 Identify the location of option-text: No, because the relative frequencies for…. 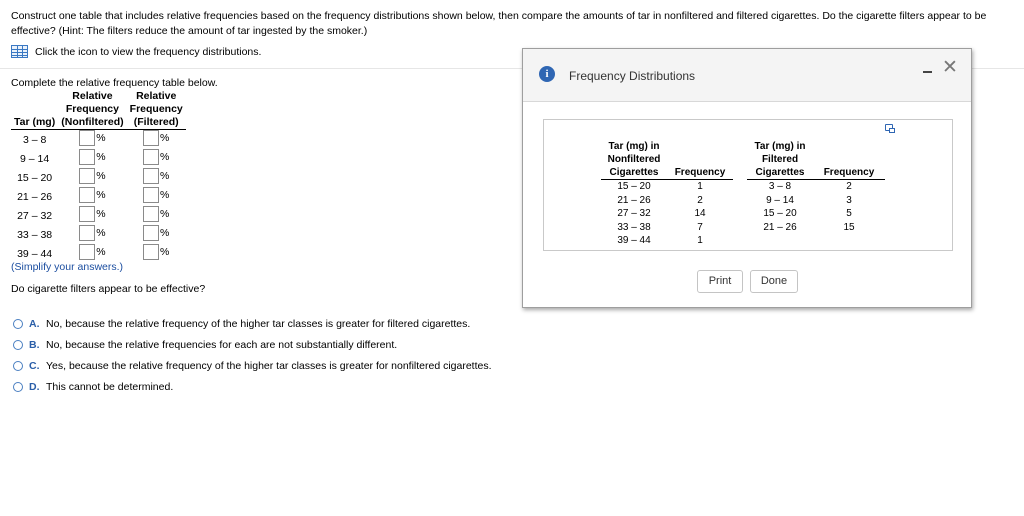
(222, 344).